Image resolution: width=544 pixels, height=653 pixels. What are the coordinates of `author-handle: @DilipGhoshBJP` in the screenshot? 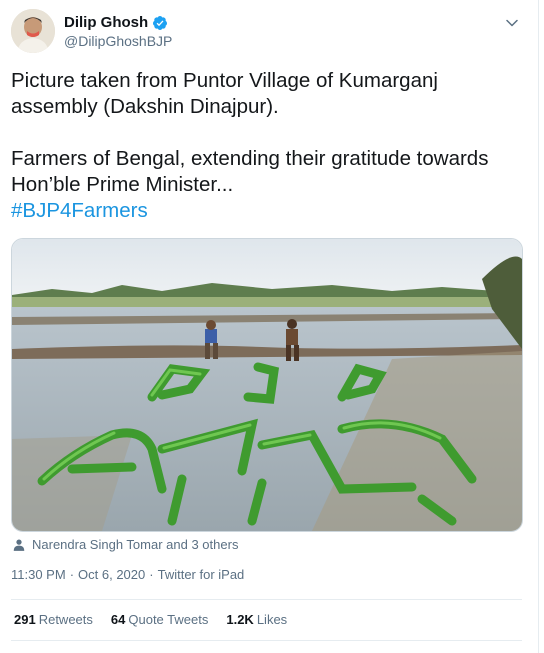 It's located at (118, 41).